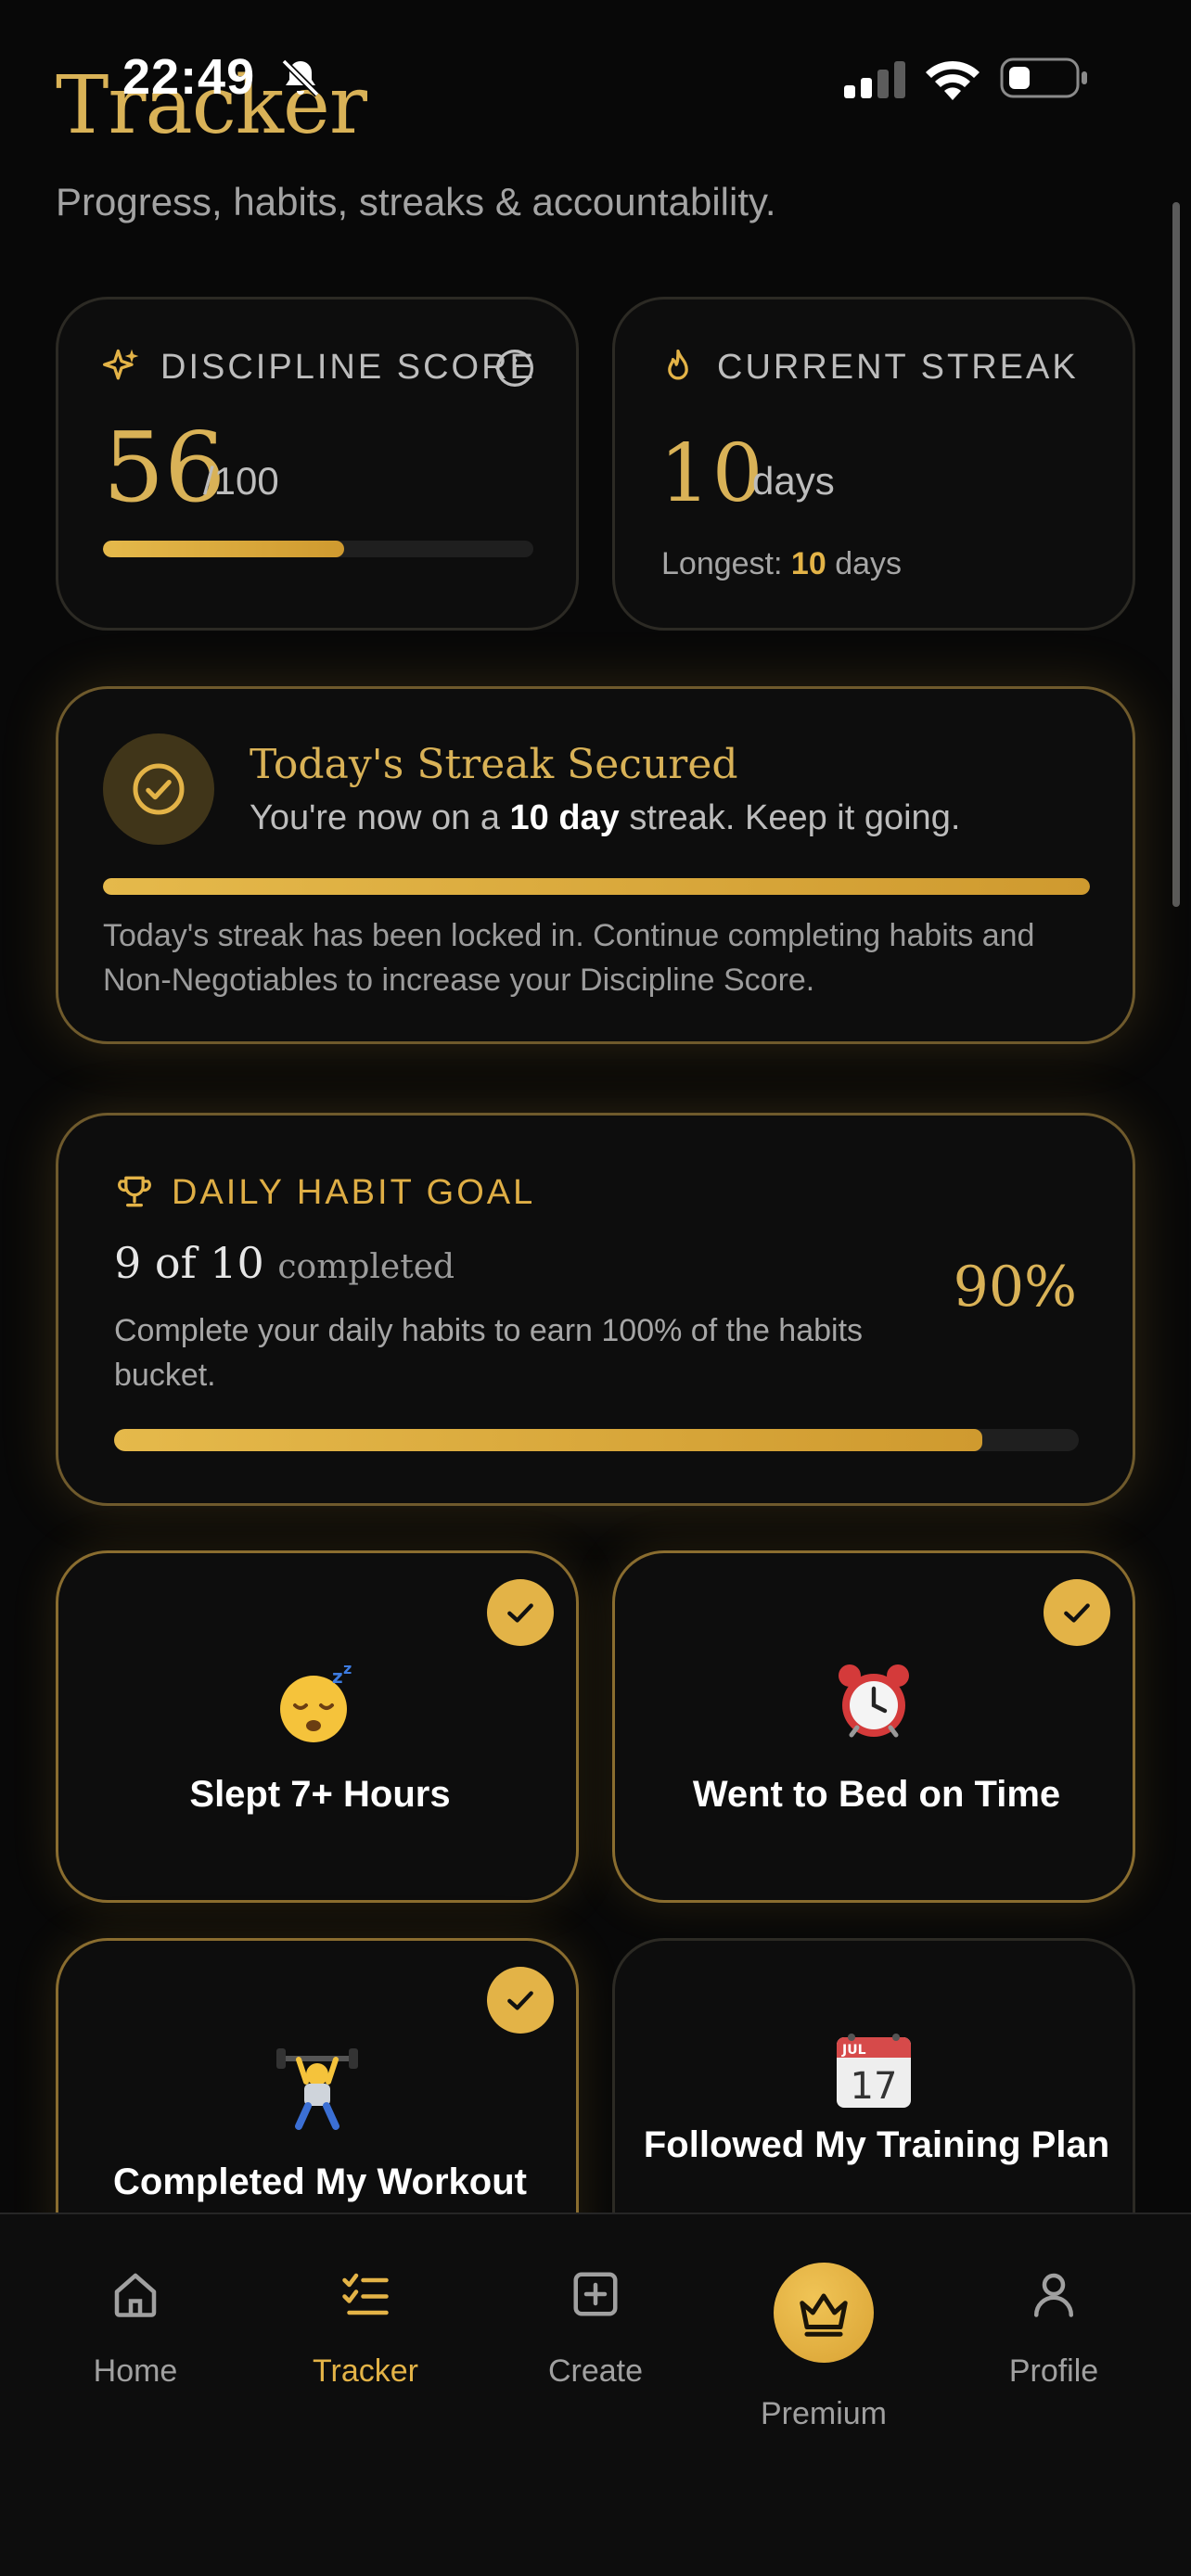 The height and width of the screenshot is (2576, 1191). I want to click on discipline-score-max: /100, so click(241, 481).